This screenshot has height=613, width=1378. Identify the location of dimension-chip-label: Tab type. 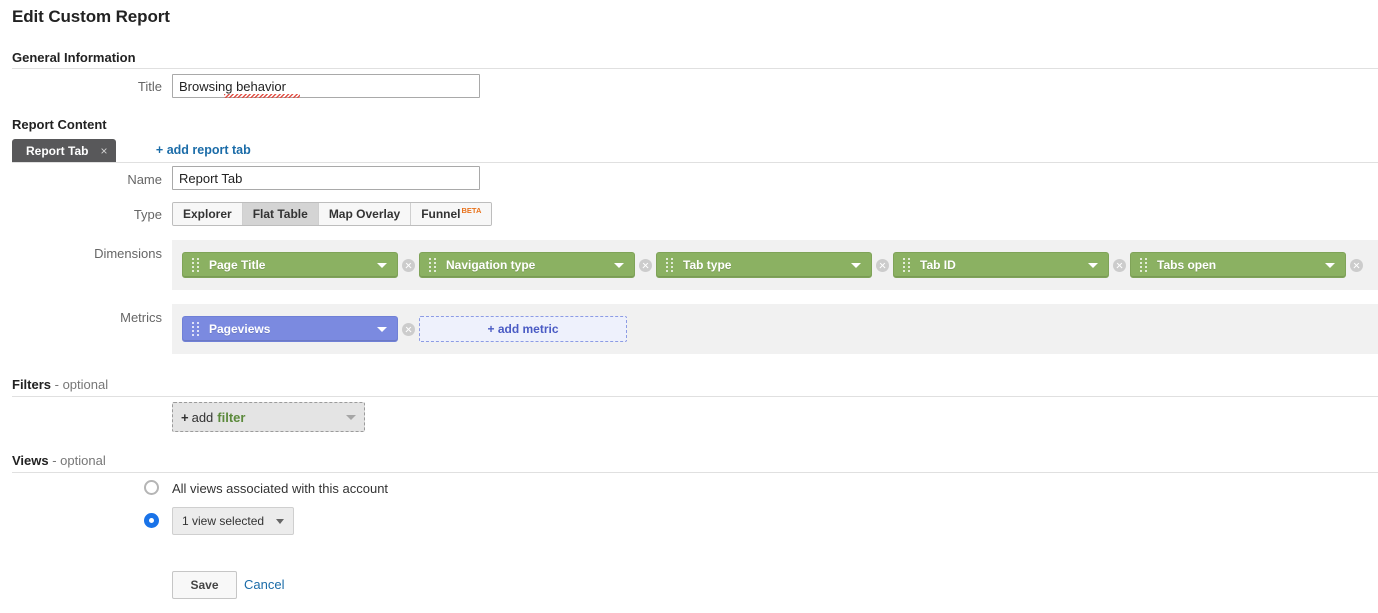
(707, 265).